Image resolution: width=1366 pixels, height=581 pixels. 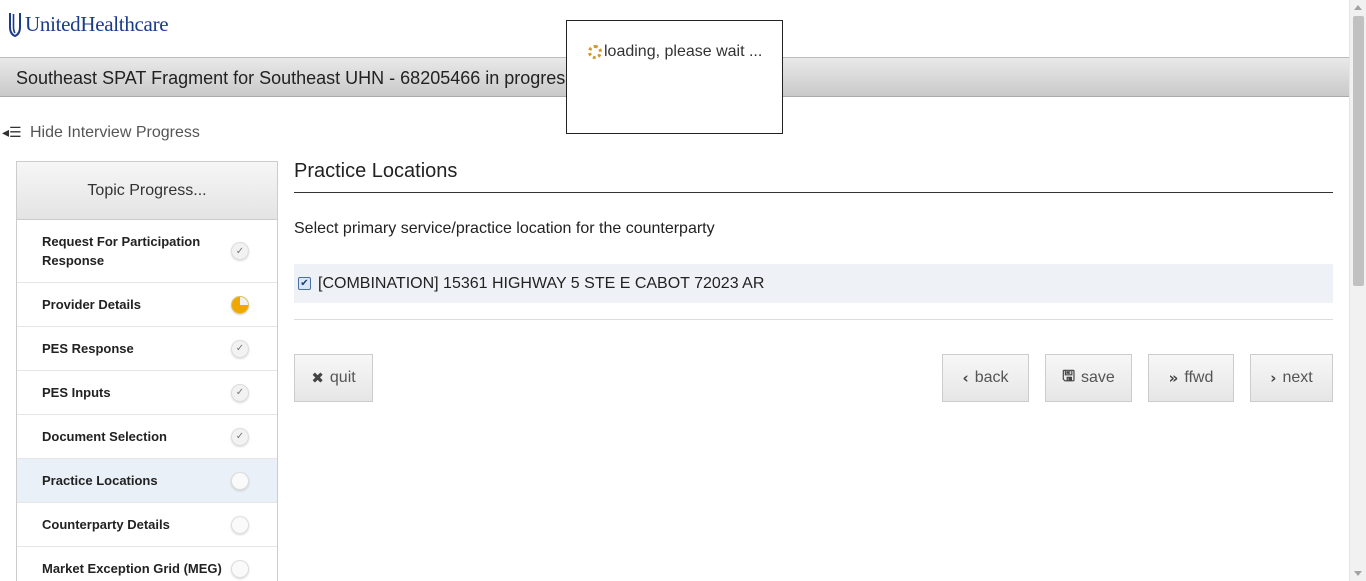 I want to click on scroll-up-arrow-icon, so click(x=1358, y=7).